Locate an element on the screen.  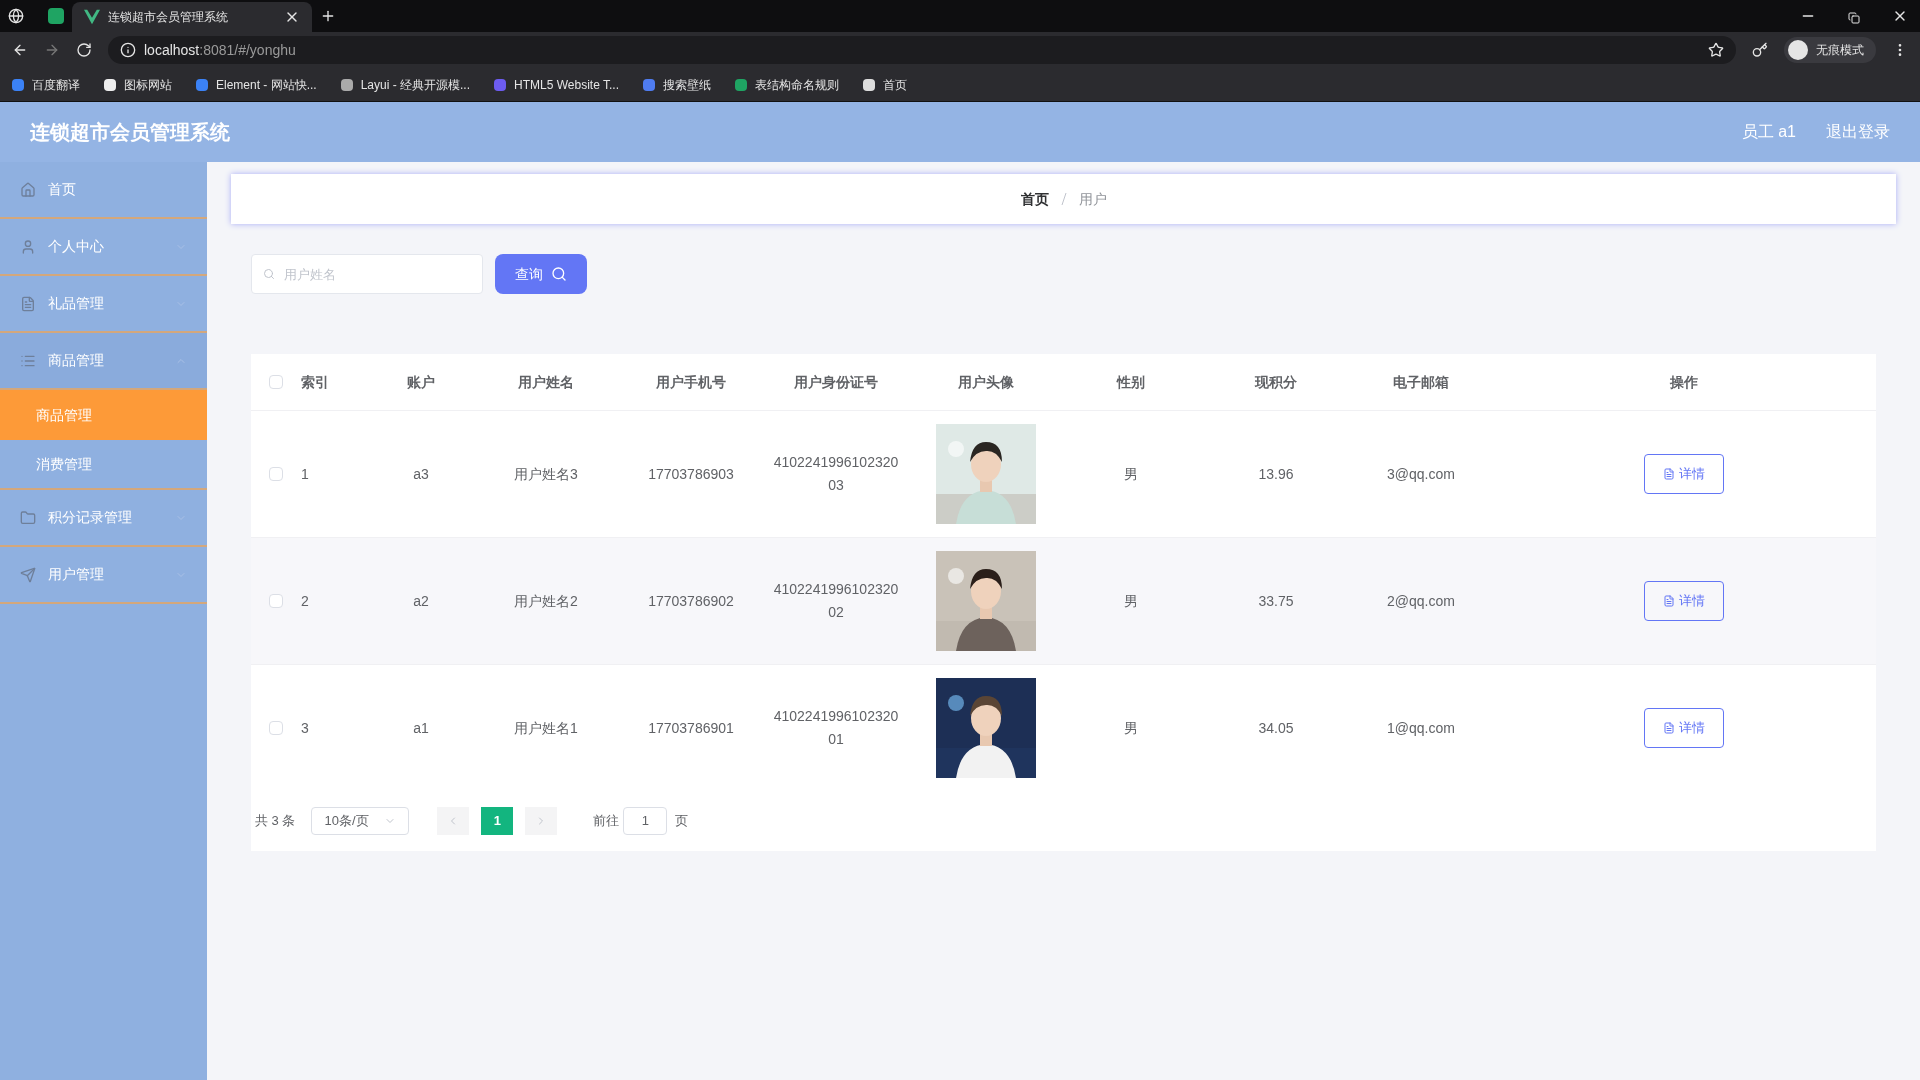
column-header: 用户姓名 is located at coordinates (546, 382).